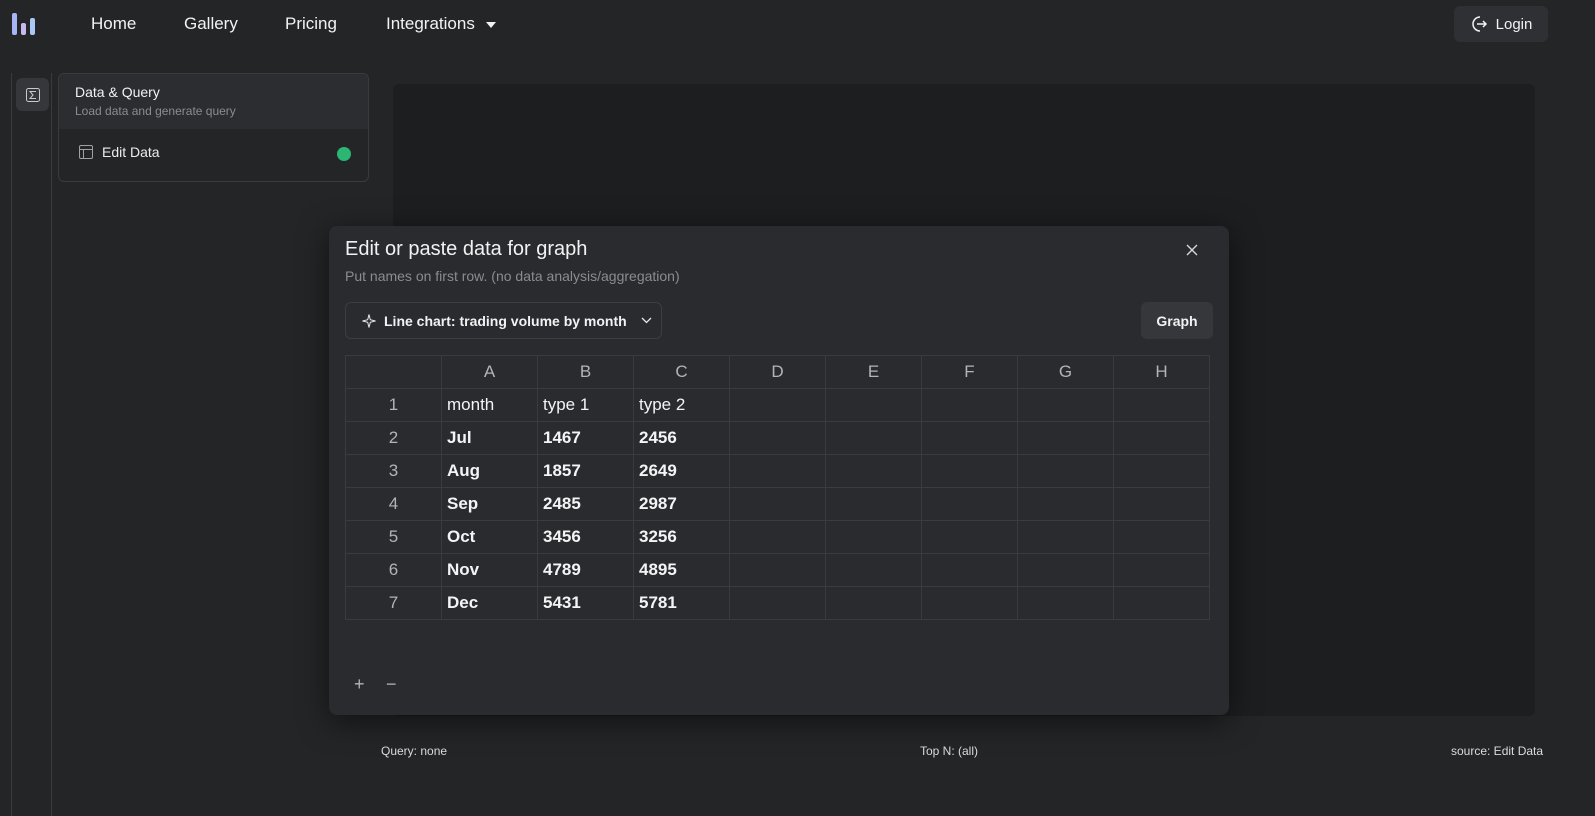  Describe the element at coordinates (113, 24) in the screenshot. I see `nav-home-link: Home` at that location.